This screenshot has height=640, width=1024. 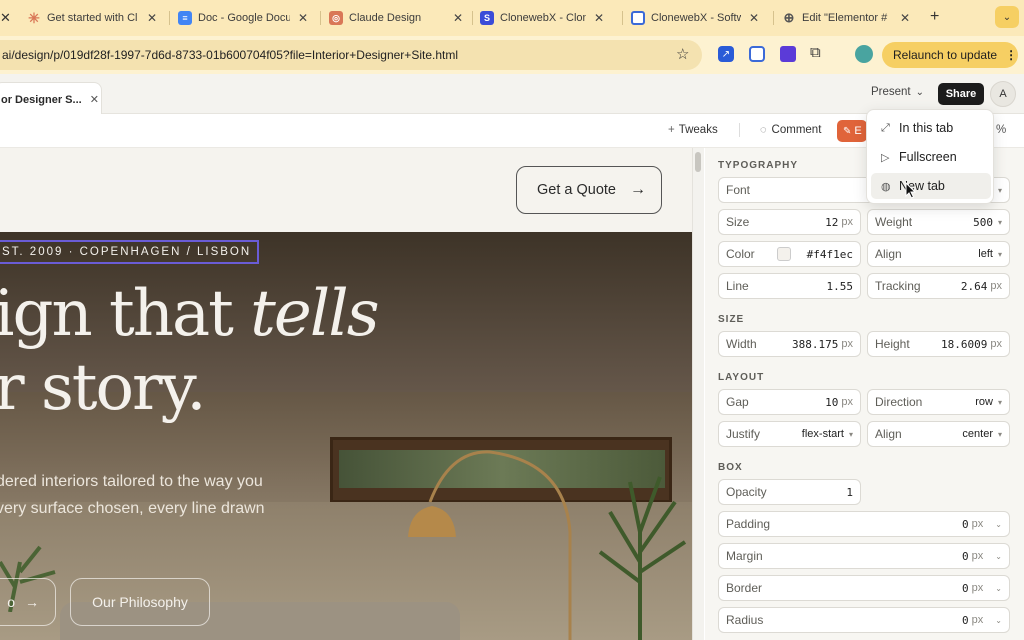 What do you see at coordinates (745, 620) in the screenshot?
I see `radius-label: Radius` at bounding box center [745, 620].